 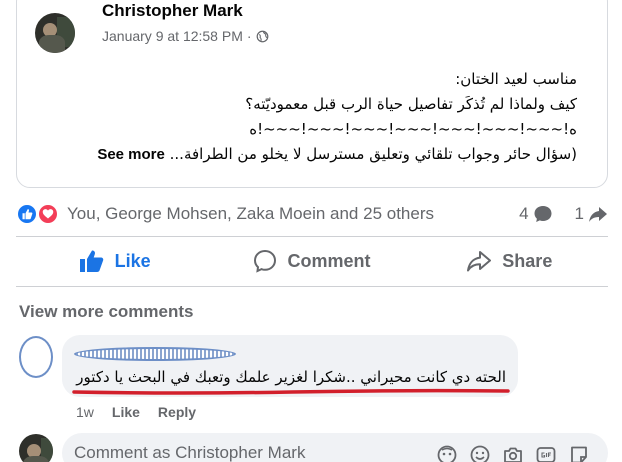 What do you see at coordinates (262, 36) in the screenshot?
I see `globe-icon` at bounding box center [262, 36].